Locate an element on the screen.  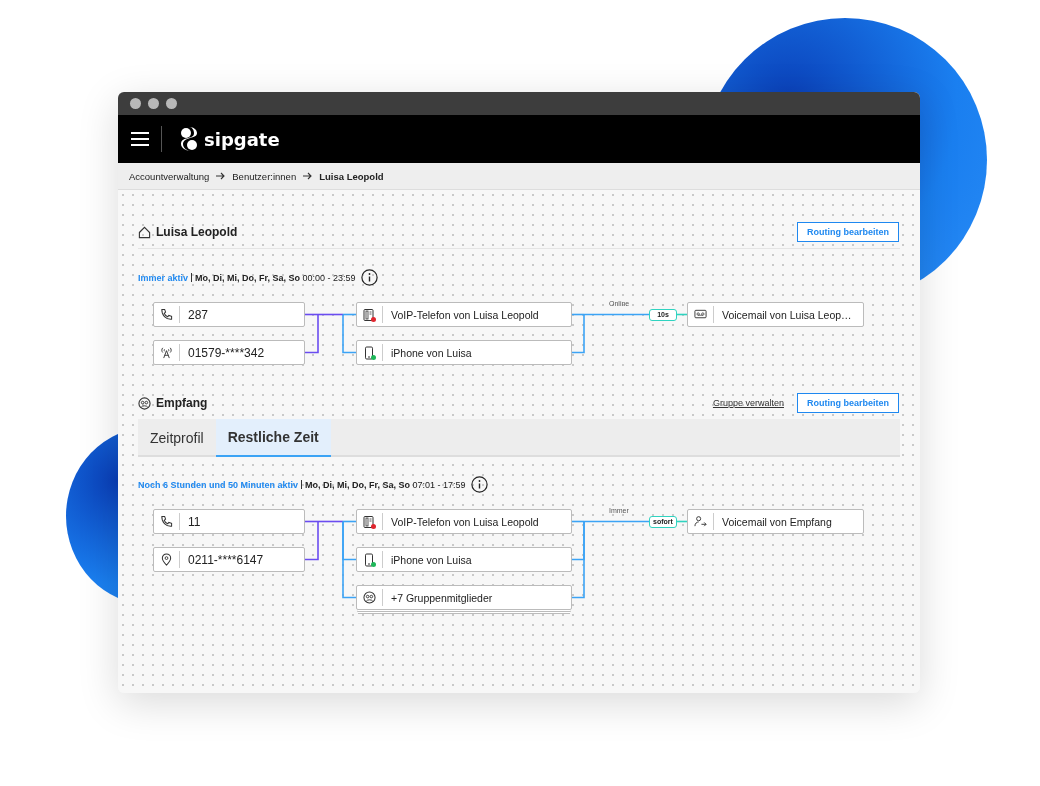
antenna-icon is located at coordinates (166, 352).